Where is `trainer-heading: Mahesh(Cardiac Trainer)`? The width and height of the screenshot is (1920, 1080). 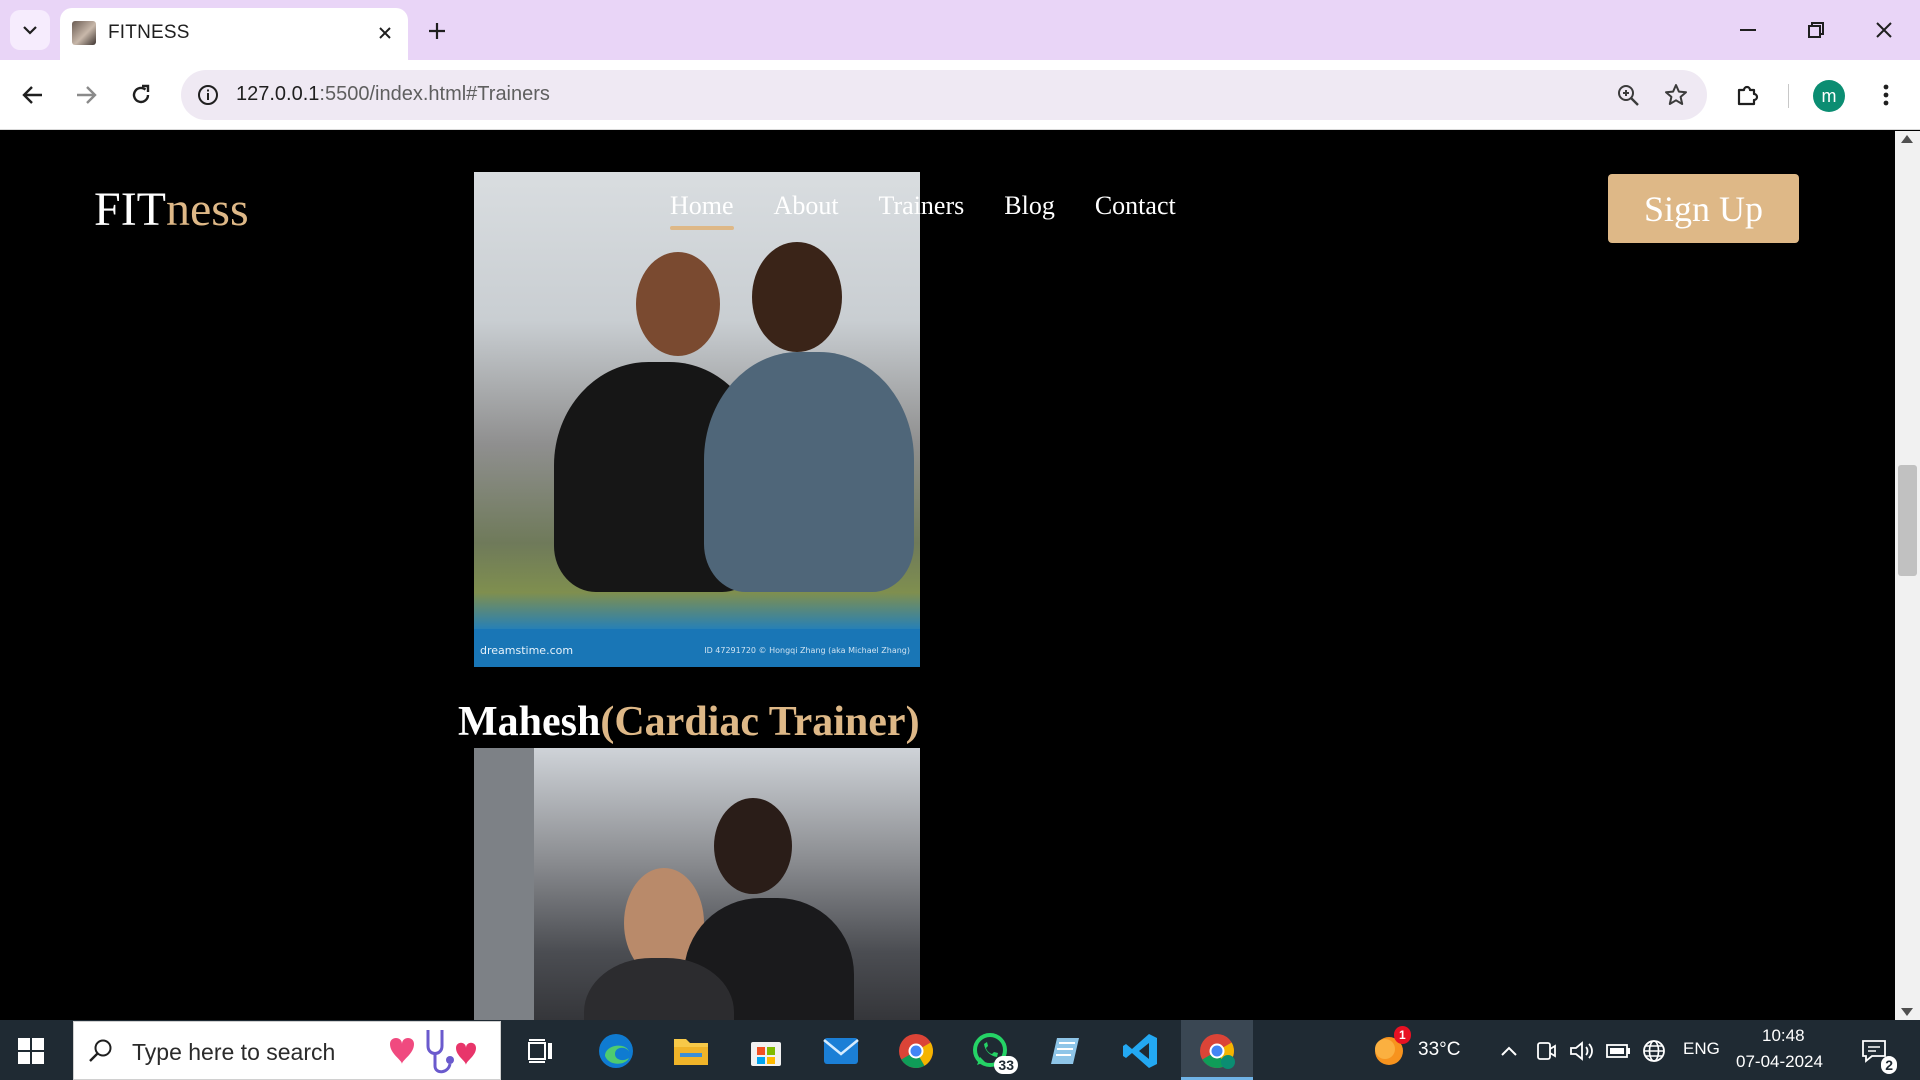
trainer-heading: Mahesh(Cardiac Trainer) is located at coordinates (689, 722).